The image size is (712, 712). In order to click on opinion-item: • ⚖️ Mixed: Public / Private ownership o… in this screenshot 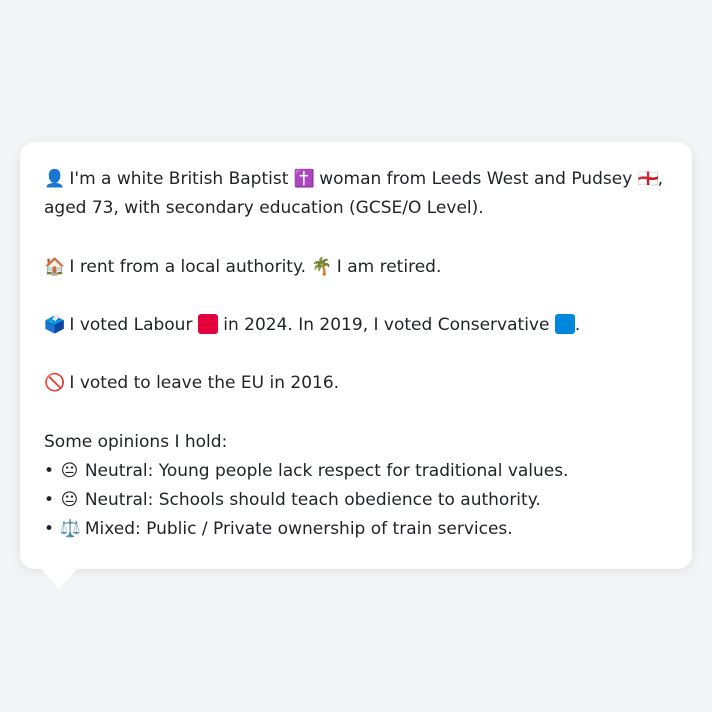, I will do `click(356, 529)`.